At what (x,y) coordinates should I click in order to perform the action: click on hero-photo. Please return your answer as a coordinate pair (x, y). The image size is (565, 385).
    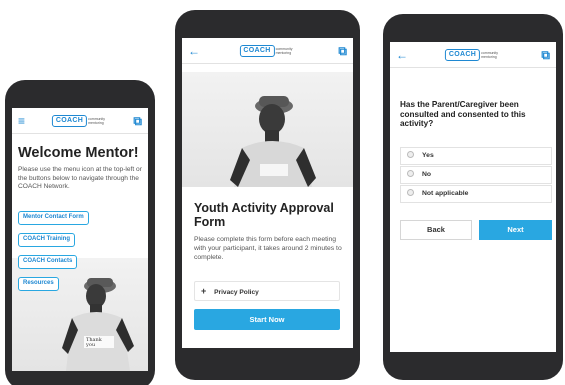
    Looking at the image, I should click on (267, 129).